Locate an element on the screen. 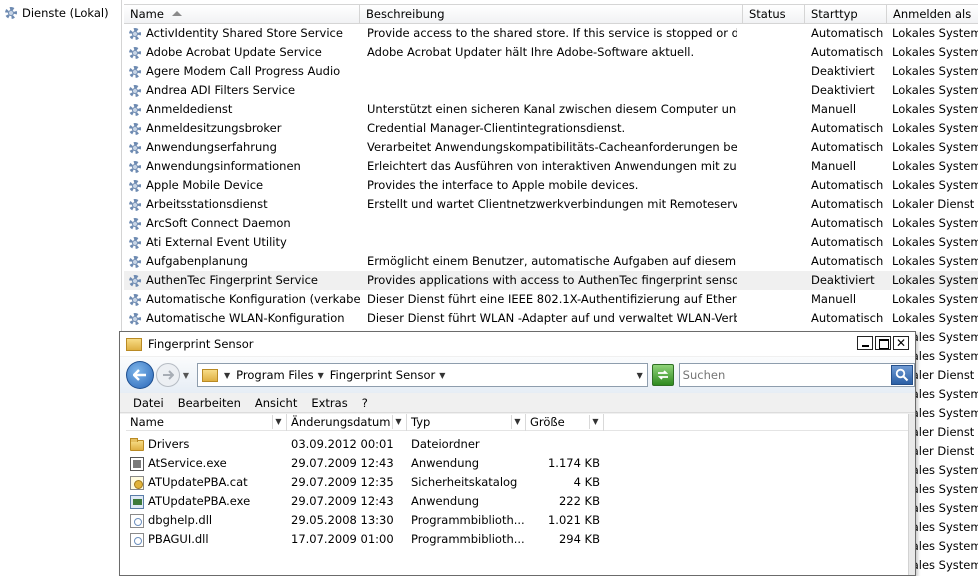  service-name-cell: Apple Mobile Device is located at coordinates (244, 185).